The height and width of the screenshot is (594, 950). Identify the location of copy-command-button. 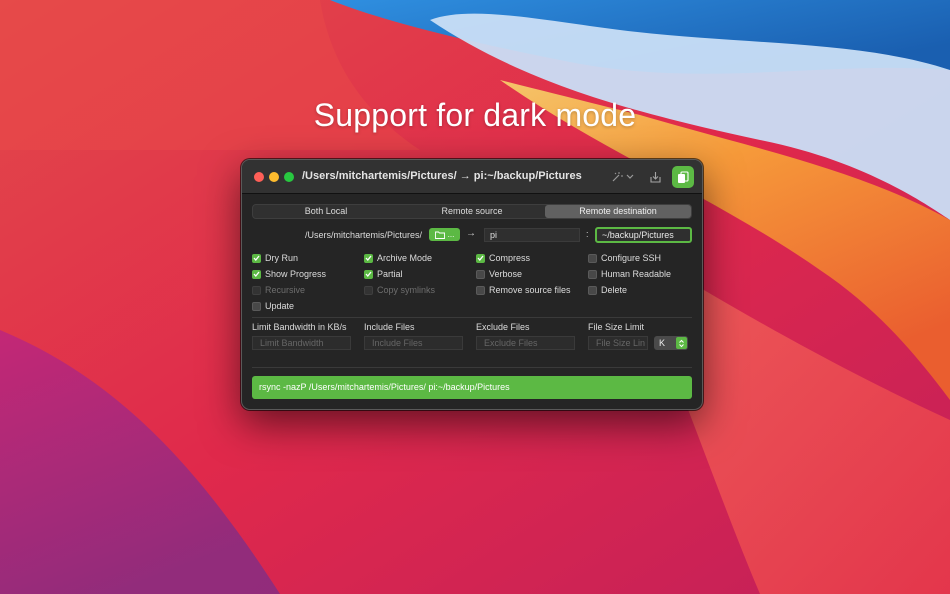
(683, 177).